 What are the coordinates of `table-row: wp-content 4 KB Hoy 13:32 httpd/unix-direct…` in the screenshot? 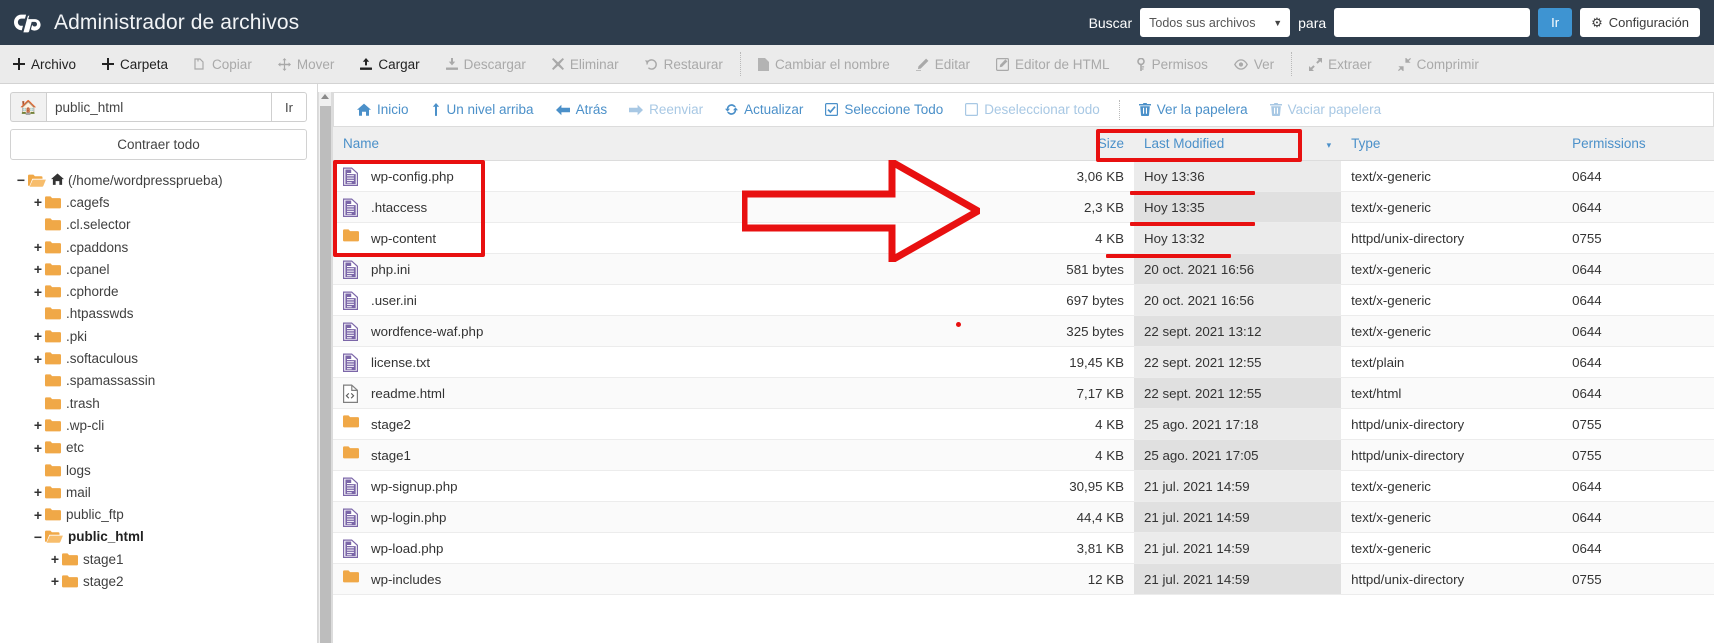 It's located at (1023, 238).